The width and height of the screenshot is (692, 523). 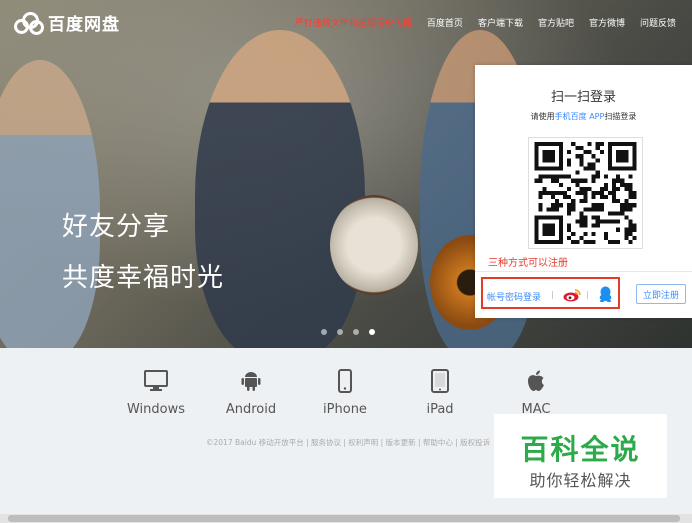 I want to click on watermark-subtitle: 助你轻松解决, so click(x=580, y=480).